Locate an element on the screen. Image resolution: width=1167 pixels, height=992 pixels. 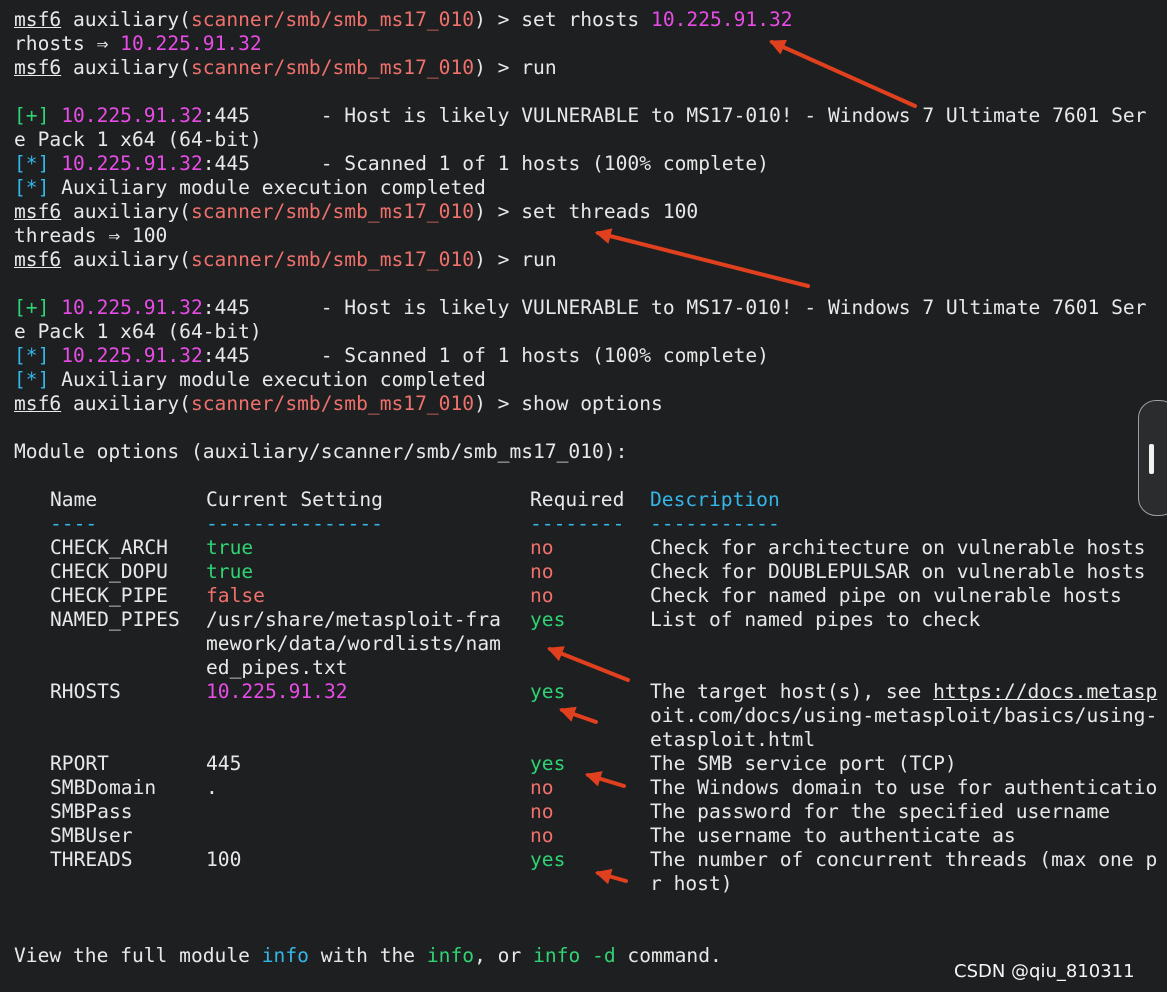
echo-line: threads ⇒ 100 is located at coordinates (91, 235).